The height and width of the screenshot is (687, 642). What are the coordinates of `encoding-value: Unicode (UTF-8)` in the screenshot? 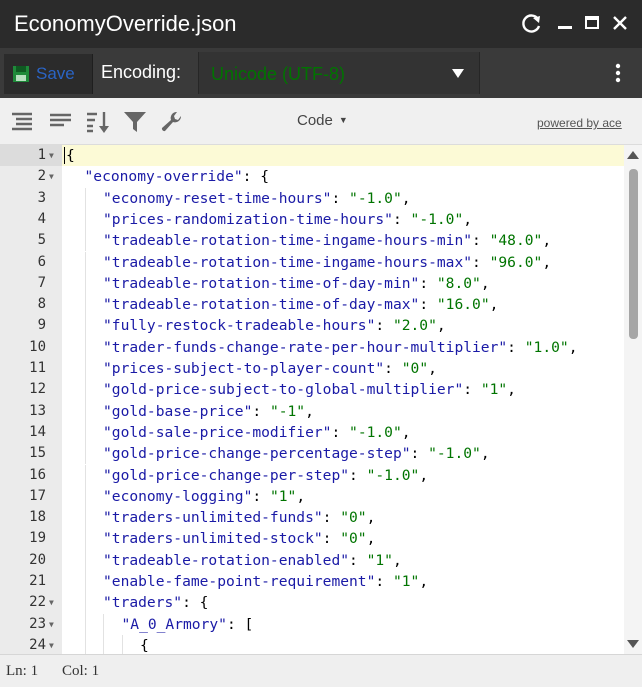 It's located at (278, 74).